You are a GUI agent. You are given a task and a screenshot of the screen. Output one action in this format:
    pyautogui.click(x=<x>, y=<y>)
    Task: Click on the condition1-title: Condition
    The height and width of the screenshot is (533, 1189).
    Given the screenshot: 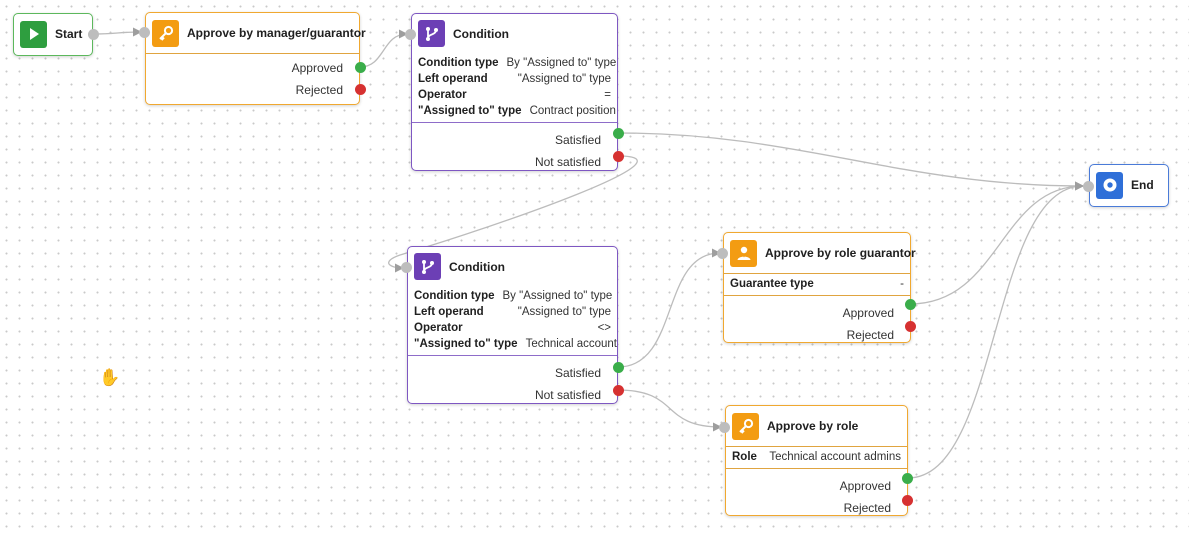 What is the action you would take?
    pyautogui.click(x=481, y=33)
    